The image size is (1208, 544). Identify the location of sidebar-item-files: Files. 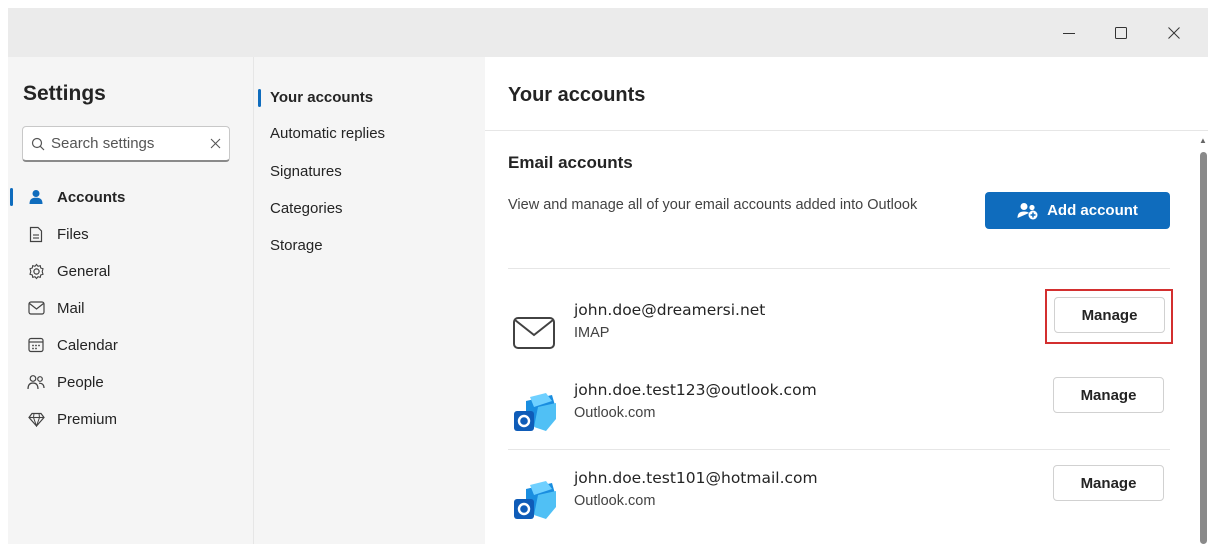
(130, 234).